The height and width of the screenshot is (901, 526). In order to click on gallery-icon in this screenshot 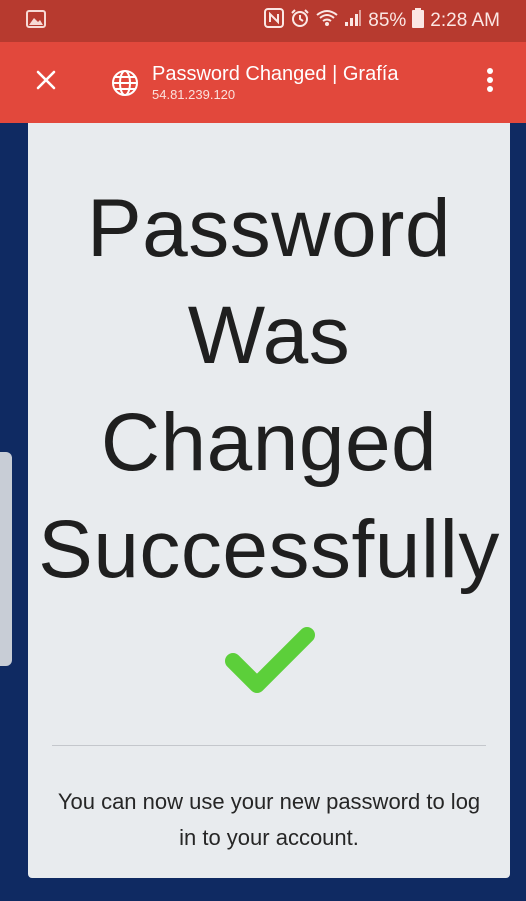, I will do `click(36, 21)`.